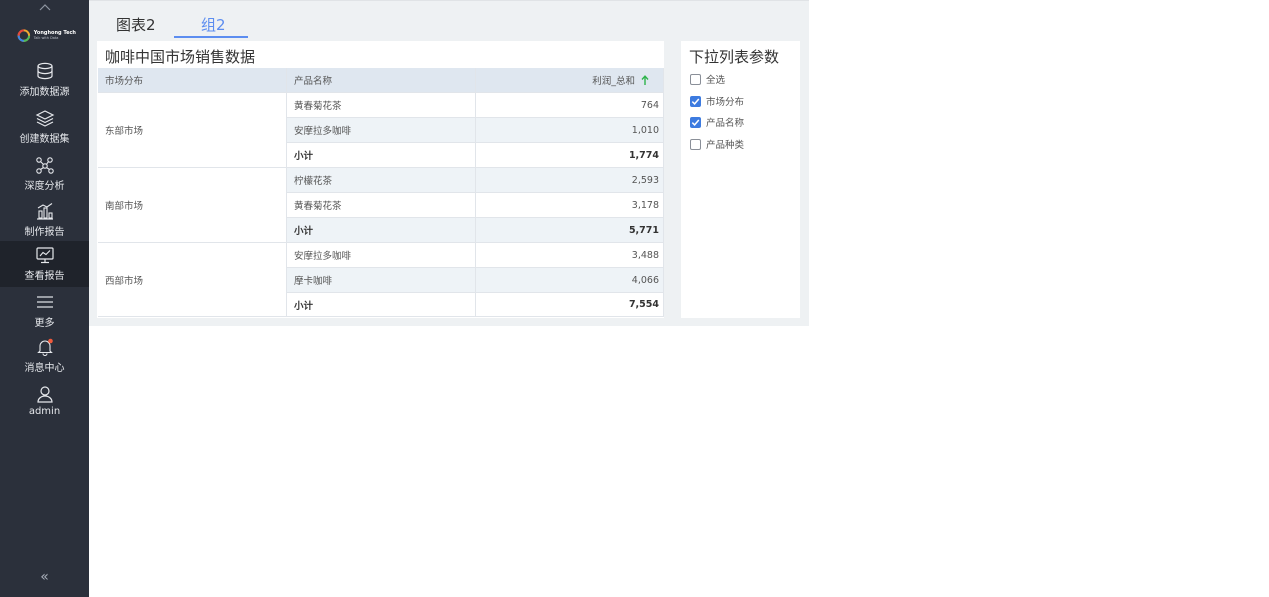 The height and width of the screenshot is (597, 1269). Describe the element at coordinates (645, 80) in the screenshot. I see `sort-ascending-icon` at that location.